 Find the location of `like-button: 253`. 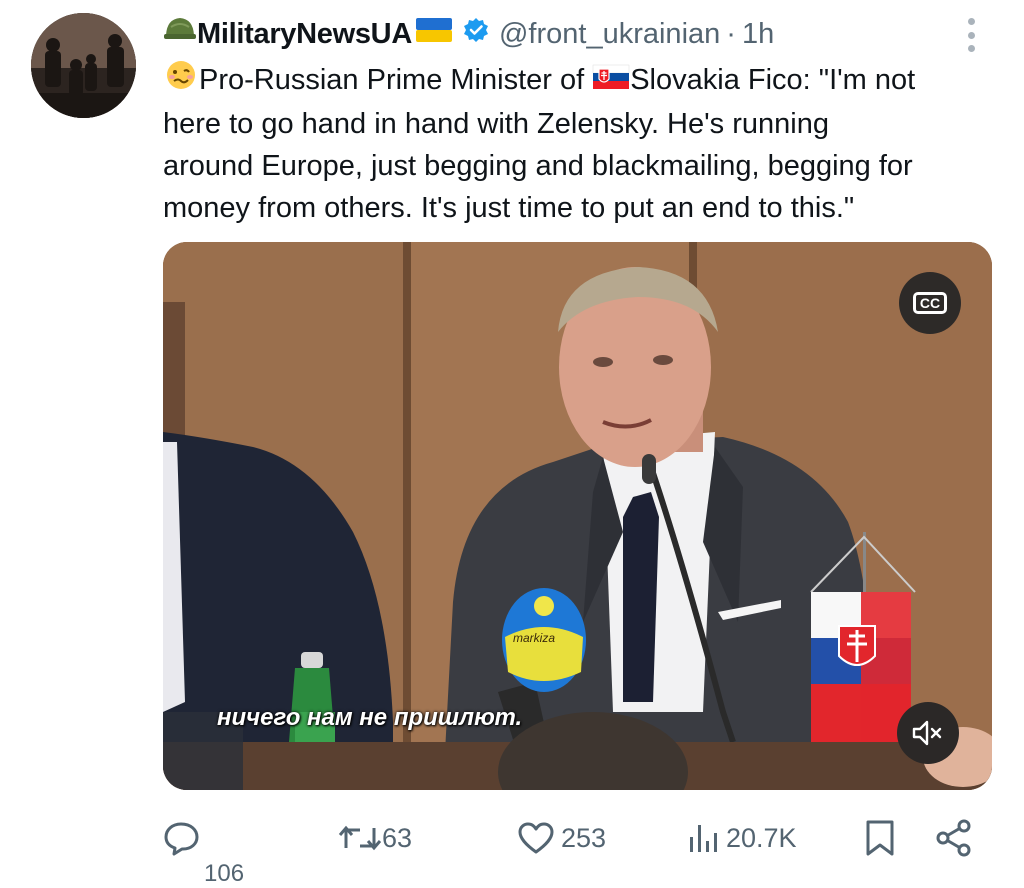

like-button: 253 is located at coordinates (561, 838).